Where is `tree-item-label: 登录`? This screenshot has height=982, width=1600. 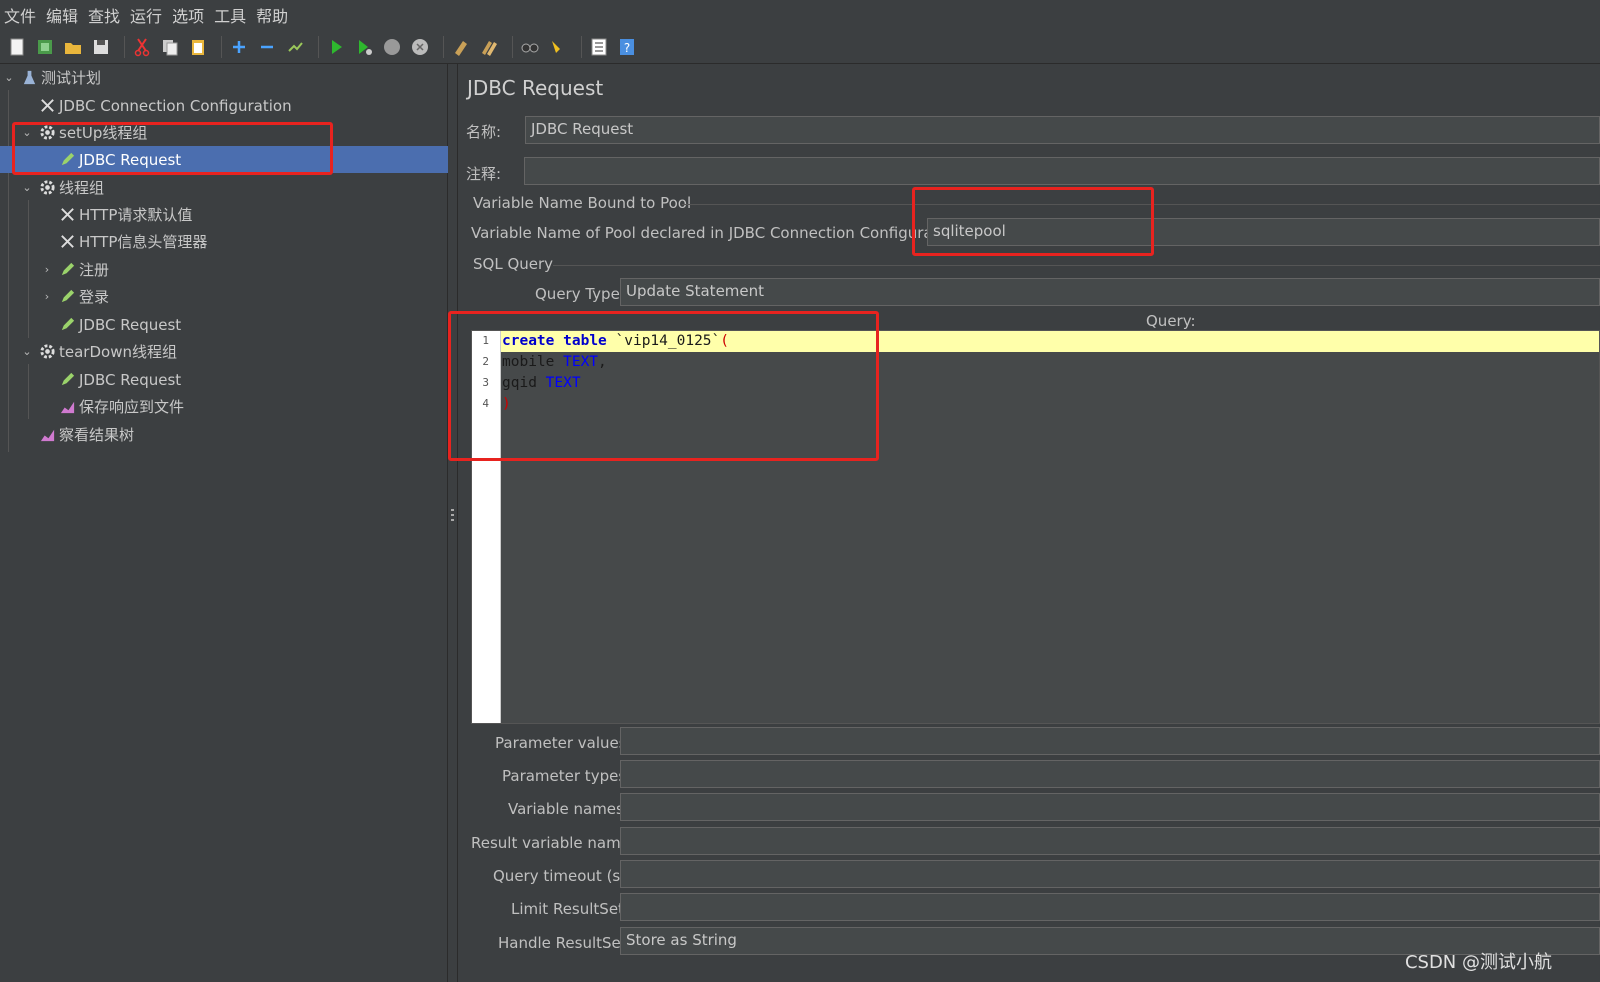
tree-item-label: 登录 is located at coordinates (94, 297).